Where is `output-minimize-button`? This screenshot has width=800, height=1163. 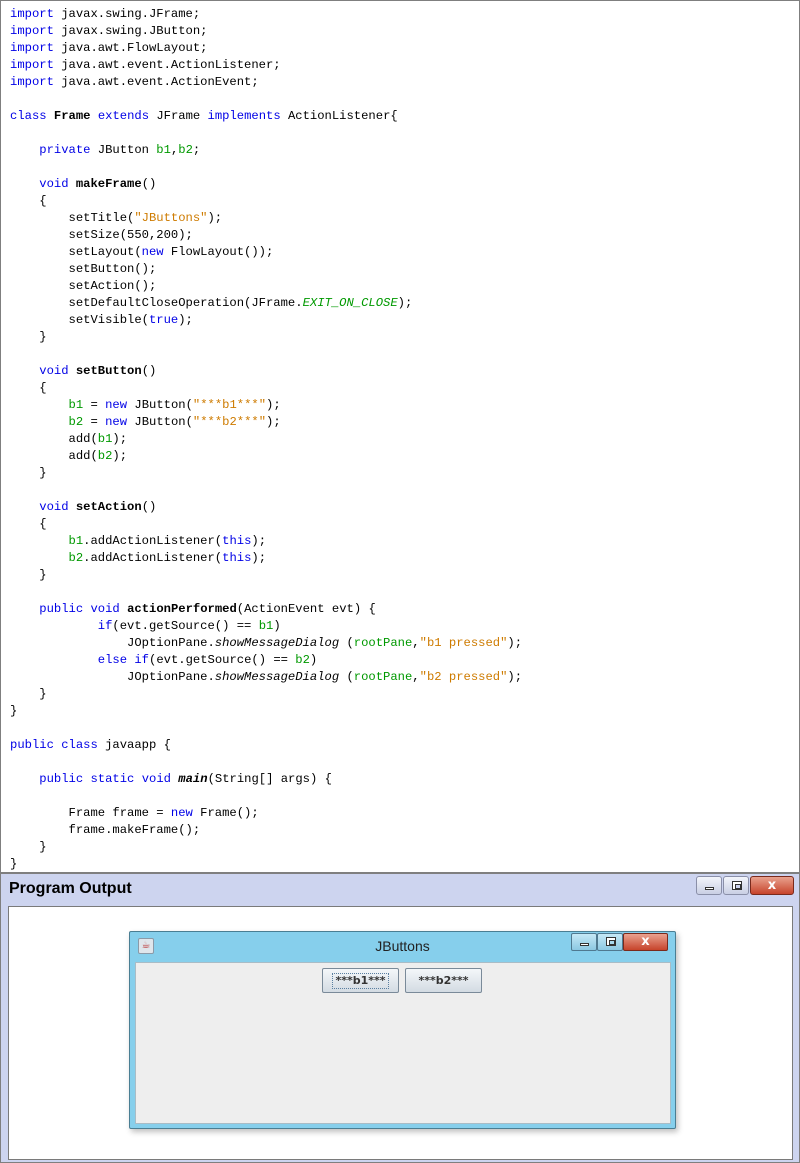
output-minimize-button is located at coordinates (709, 885).